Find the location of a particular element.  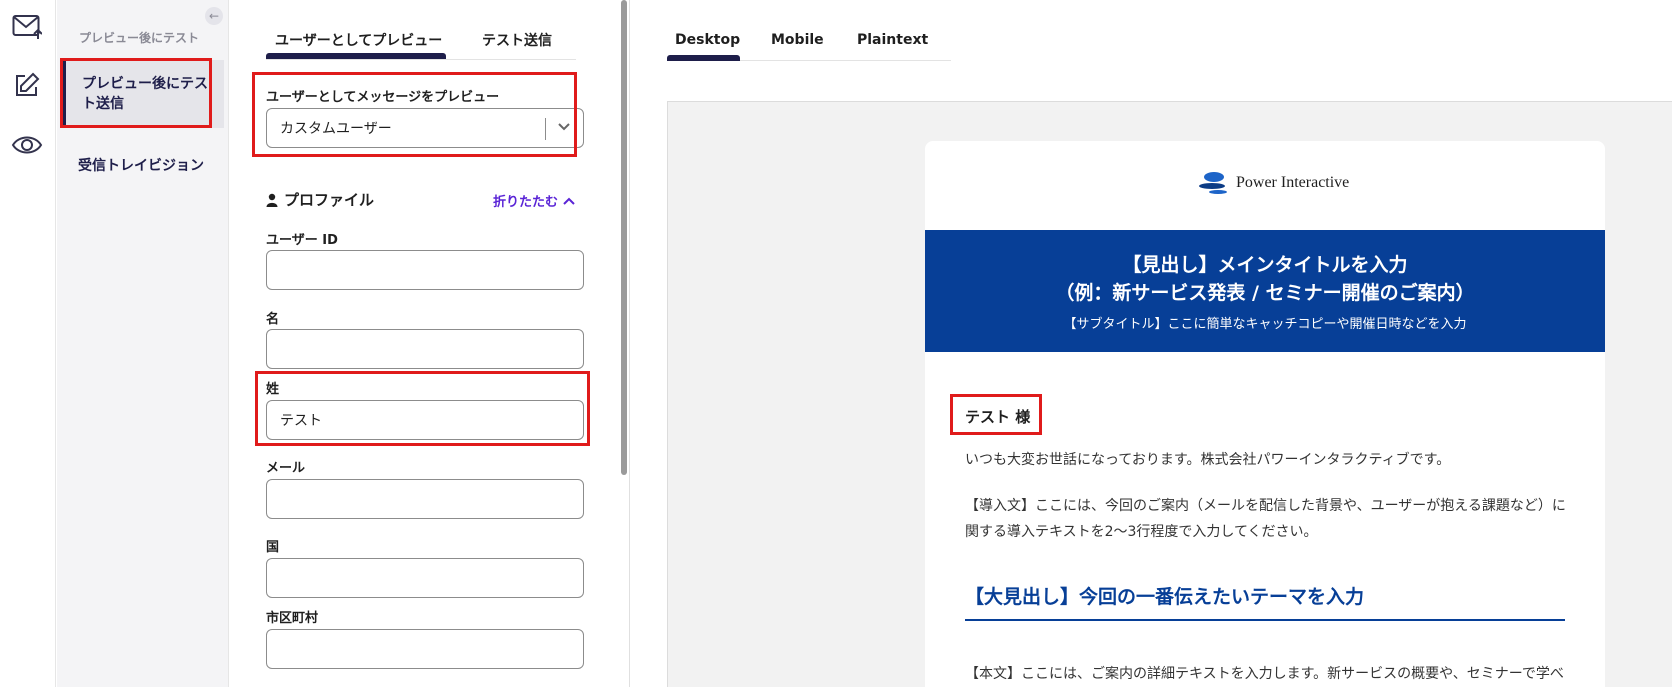

panel-tabs: ユーザーとしてプレビュー テスト送信 is located at coordinates (421, 30).